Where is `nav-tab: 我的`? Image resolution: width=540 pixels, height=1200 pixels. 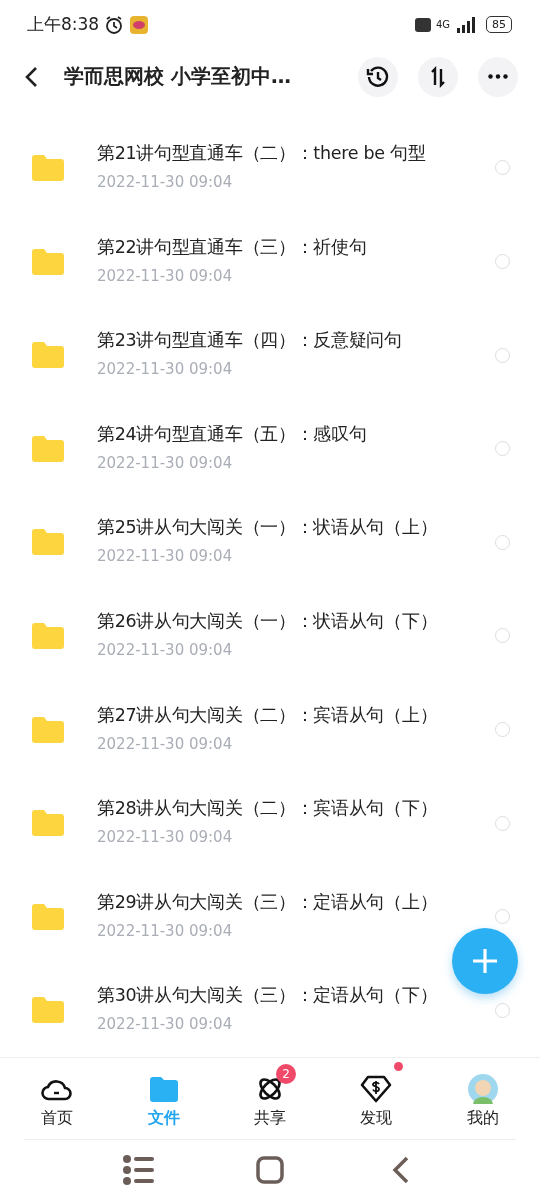 nav-tab: 我的 is located at coordinates (482, 1099).